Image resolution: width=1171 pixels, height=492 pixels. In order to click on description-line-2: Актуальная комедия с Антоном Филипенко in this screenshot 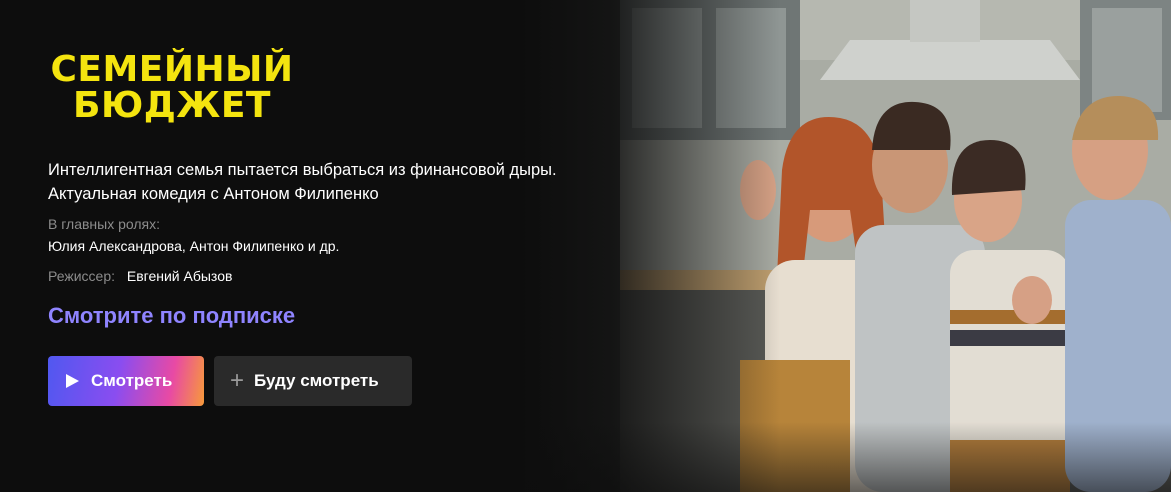, I will do `click(213, 194)`.